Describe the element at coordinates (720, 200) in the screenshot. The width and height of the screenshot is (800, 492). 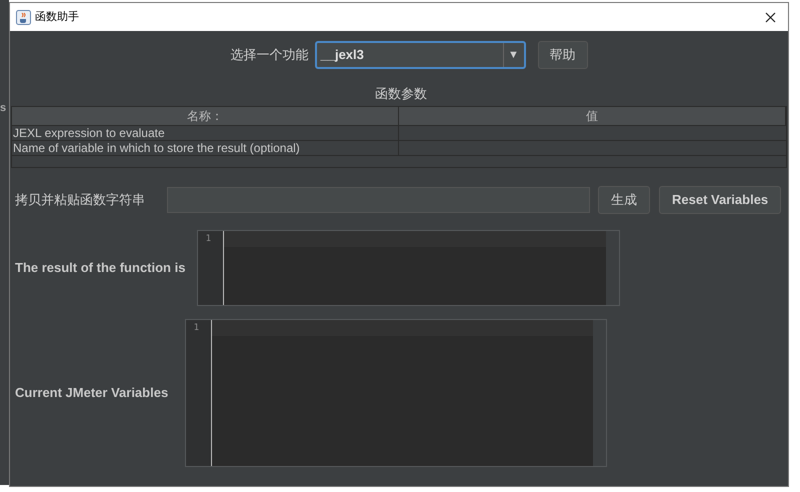
I see `reset-variables-button: Reset Variables` at that location.